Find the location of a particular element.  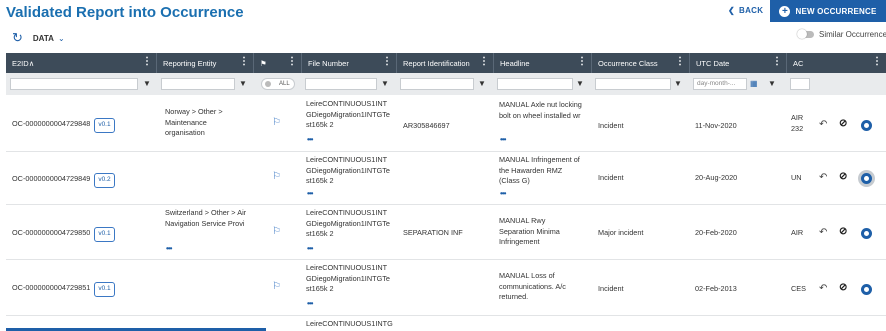

data-dropdown: DATA ⌄ is located at coordinates (49, 38).